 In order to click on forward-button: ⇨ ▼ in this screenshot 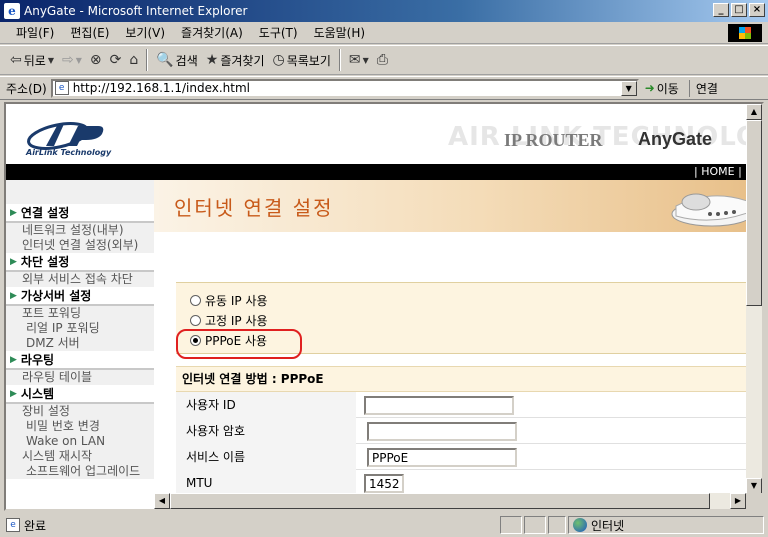, I will do `click(72, 60)`.